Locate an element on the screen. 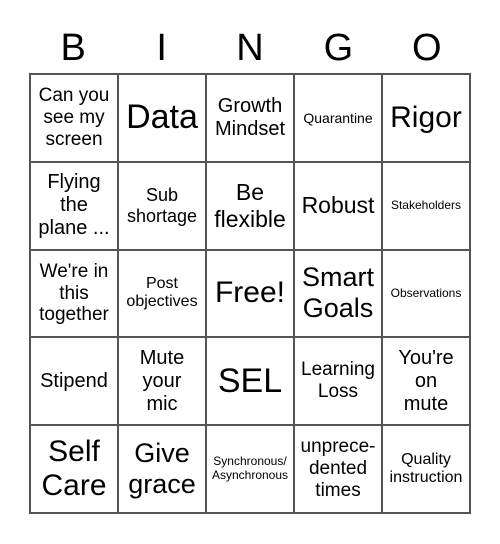  bingo-cell: Mute your mic is located at coordinates (162, 381).